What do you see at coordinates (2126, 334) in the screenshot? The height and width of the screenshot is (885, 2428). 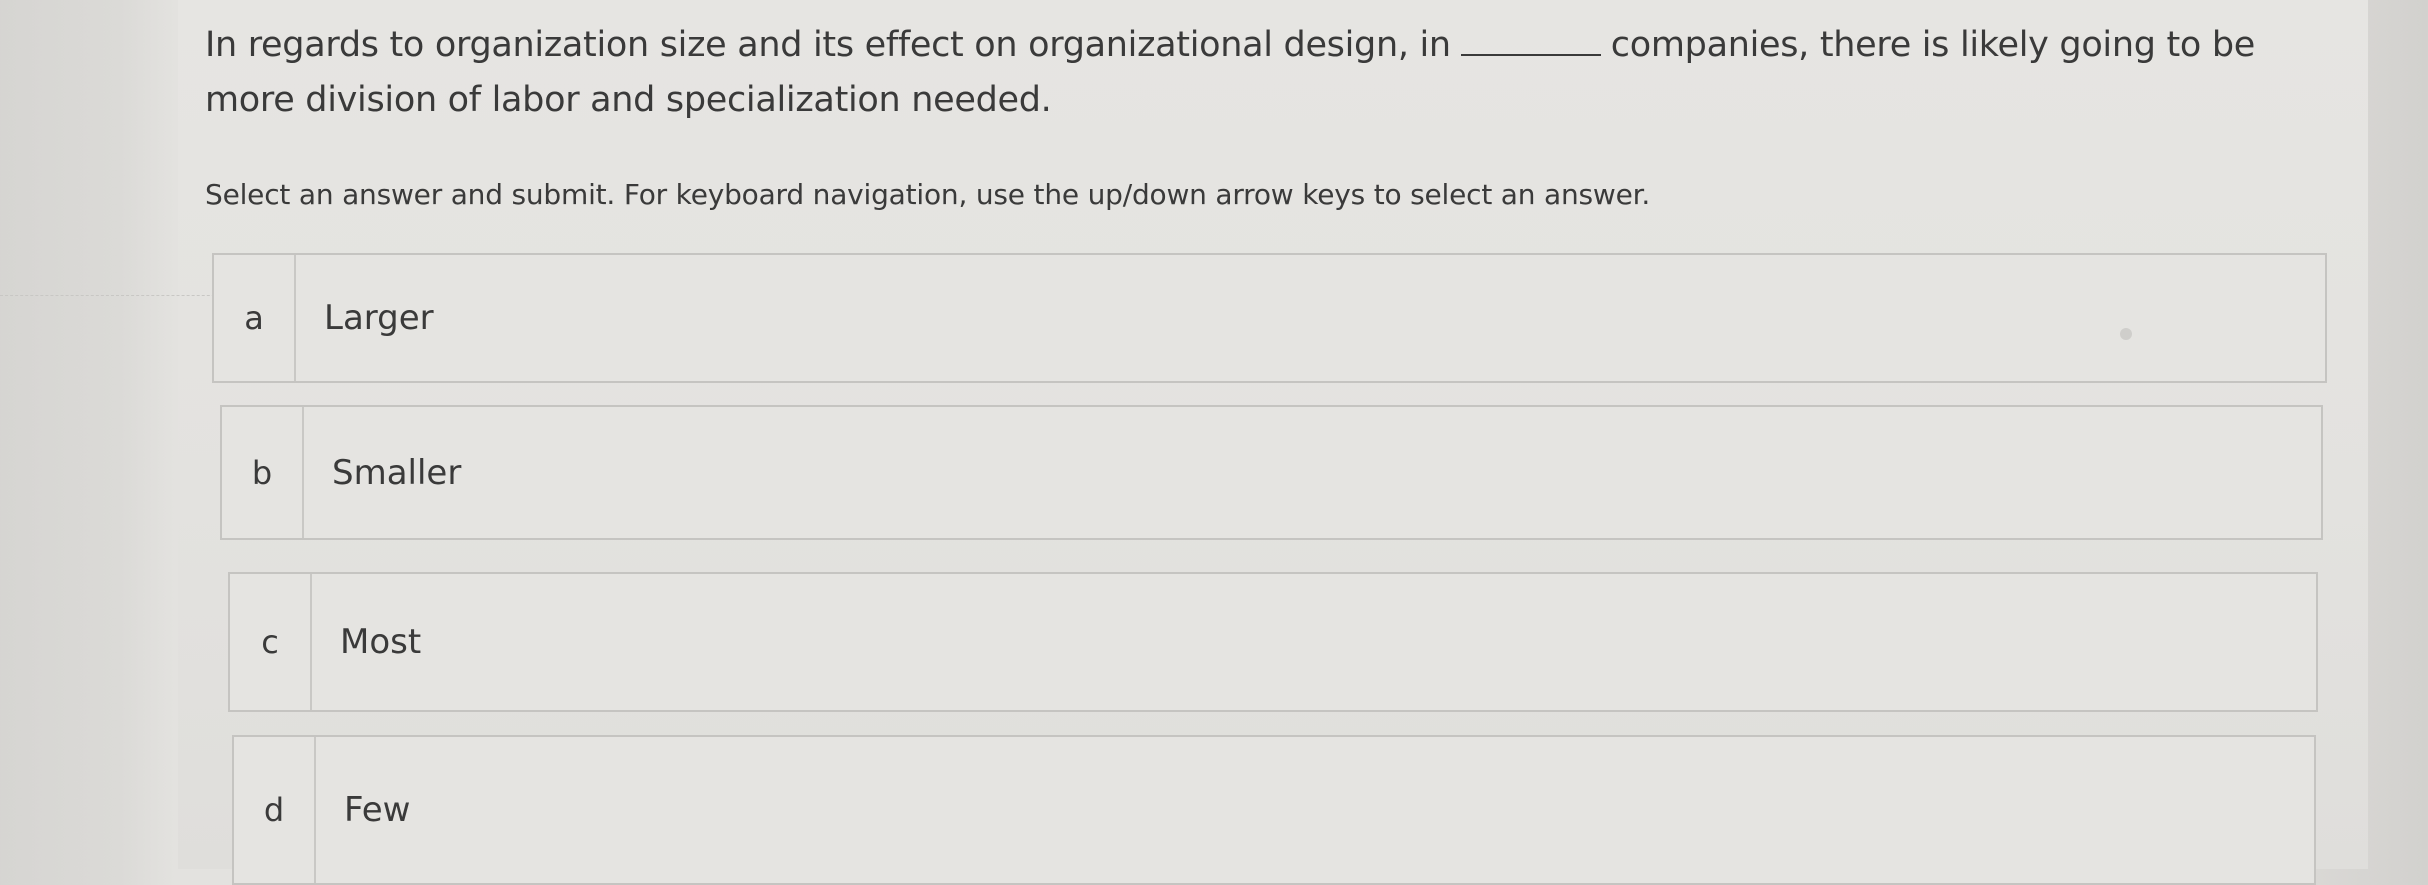 I see `cursor-icon` at bounding box center [2126, 334].